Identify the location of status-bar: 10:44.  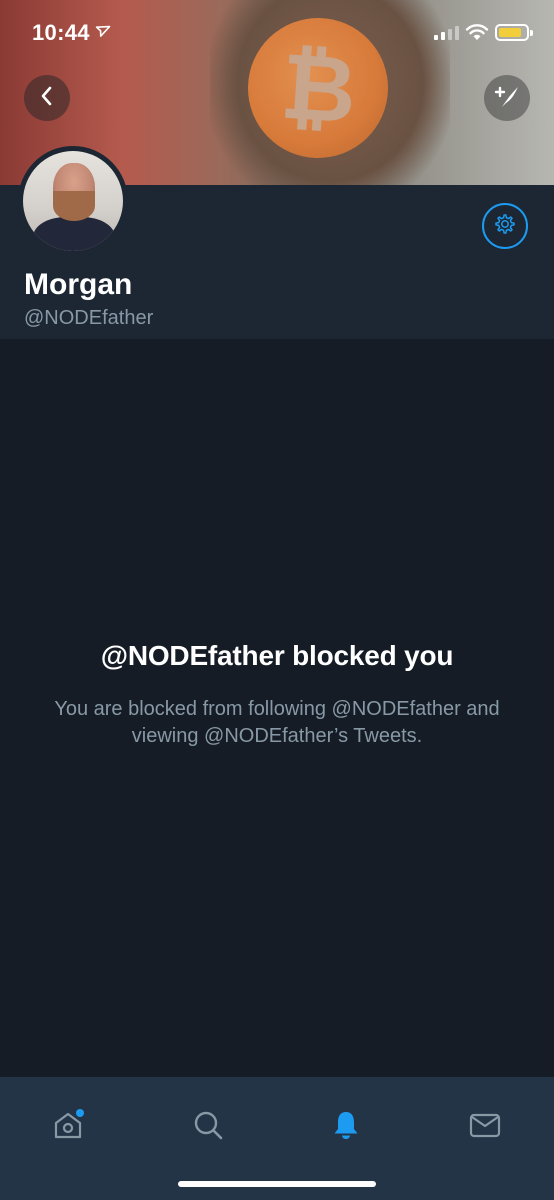
(277, 30).